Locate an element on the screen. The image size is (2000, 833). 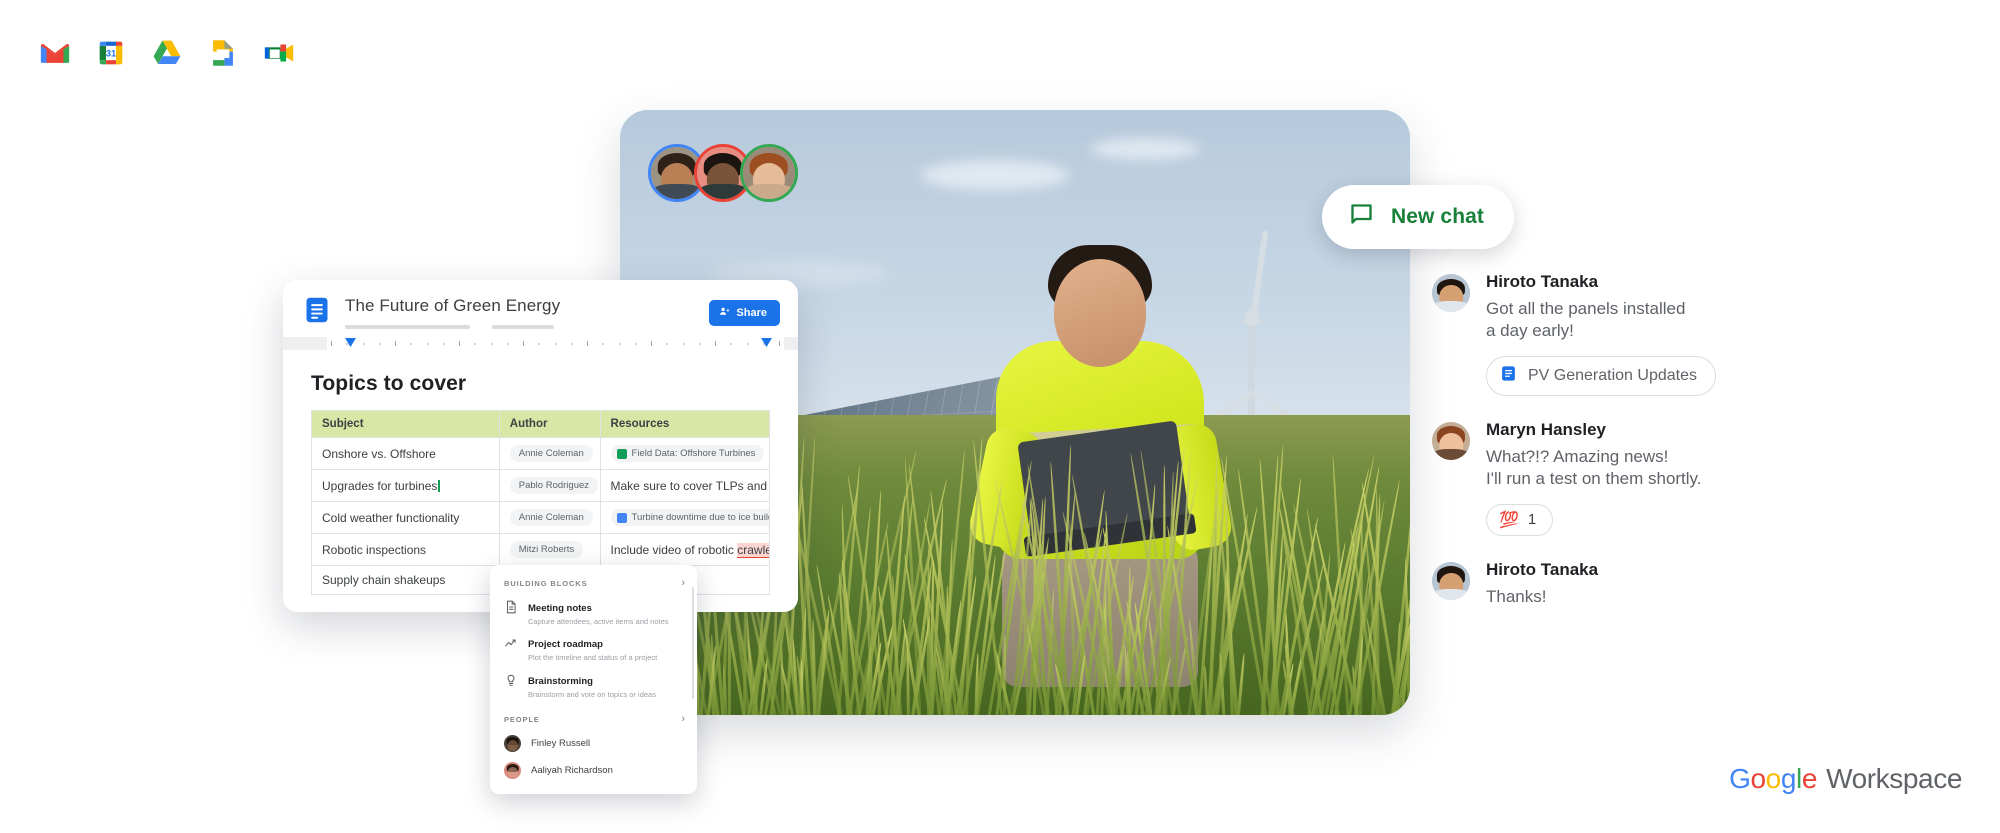
gmail-icon is located at coordinates (55, 53).